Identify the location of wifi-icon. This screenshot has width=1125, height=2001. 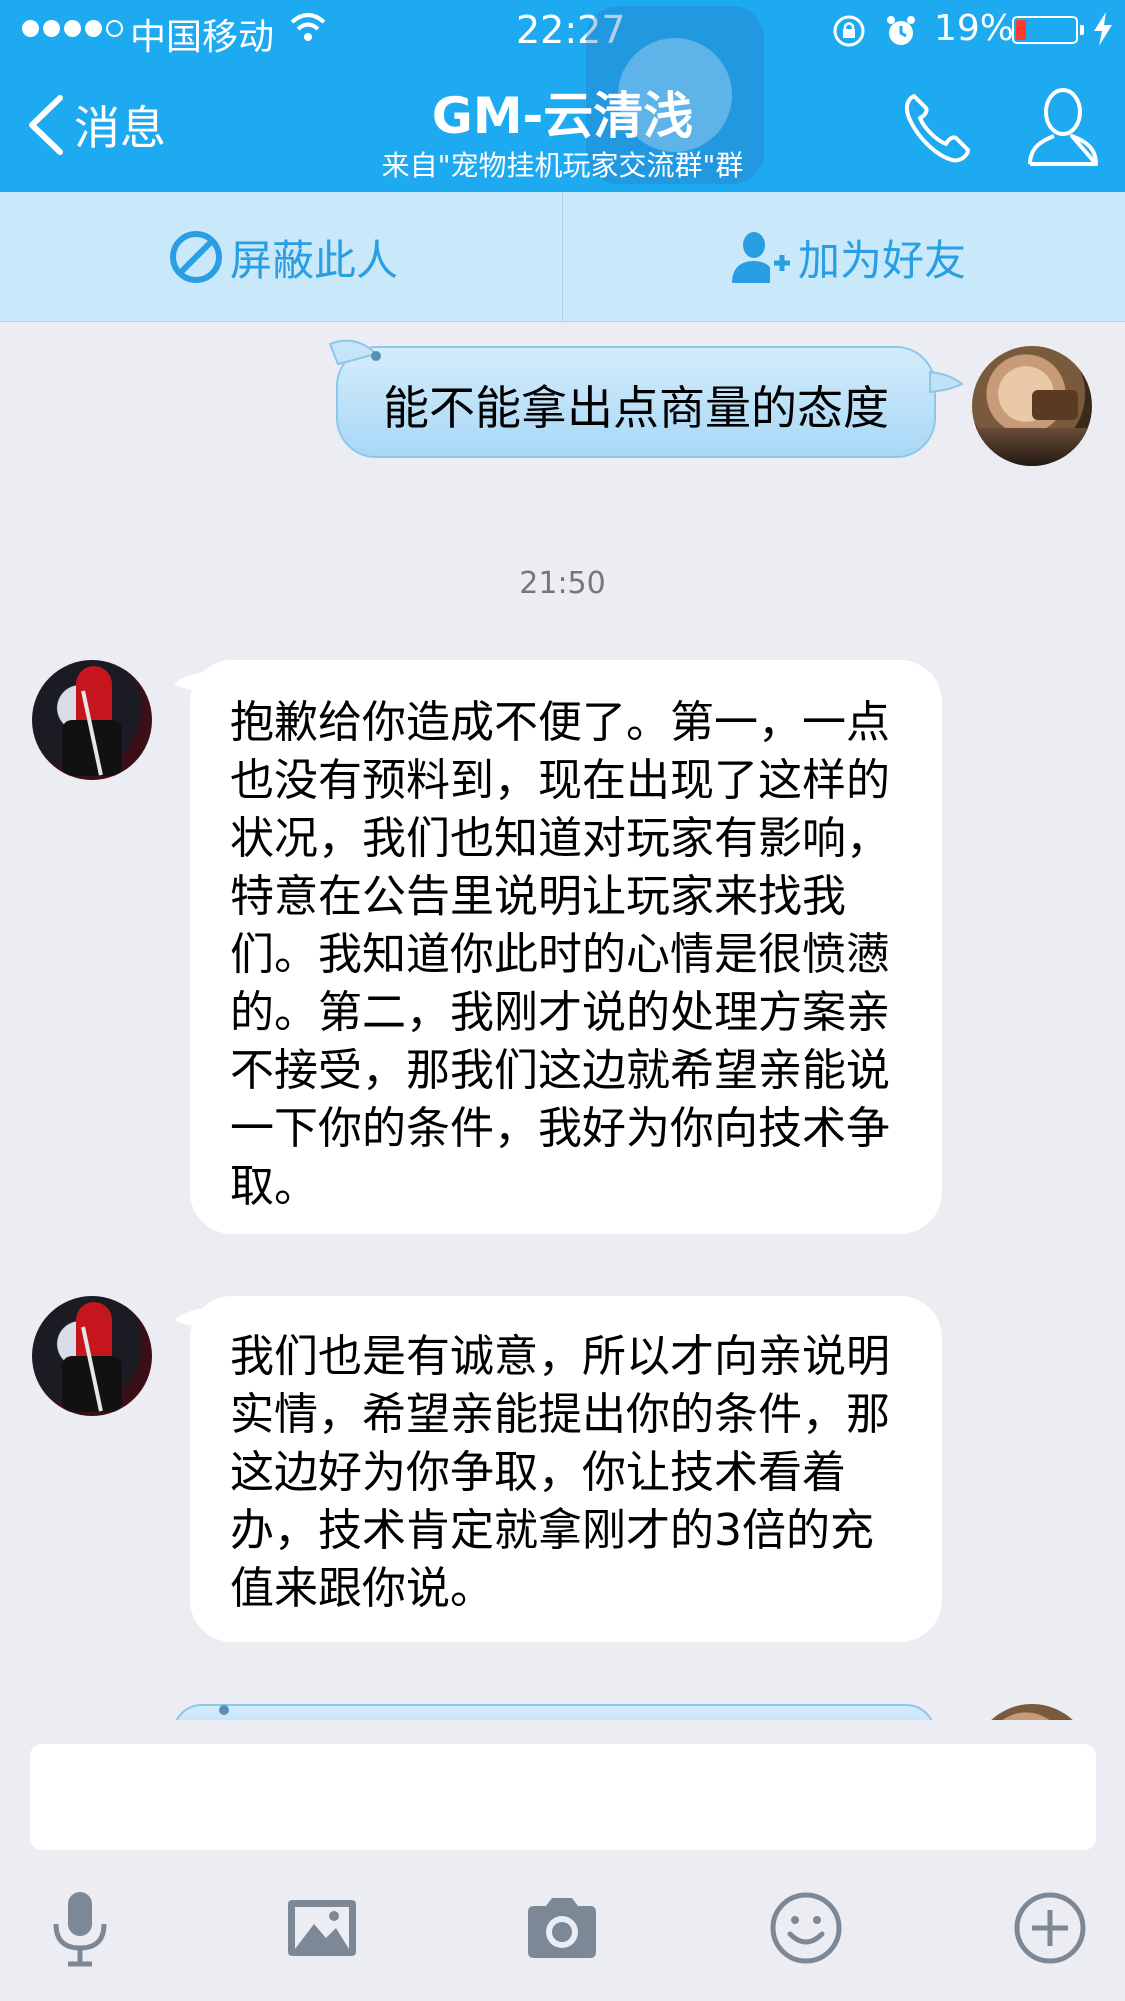
(308, 27).